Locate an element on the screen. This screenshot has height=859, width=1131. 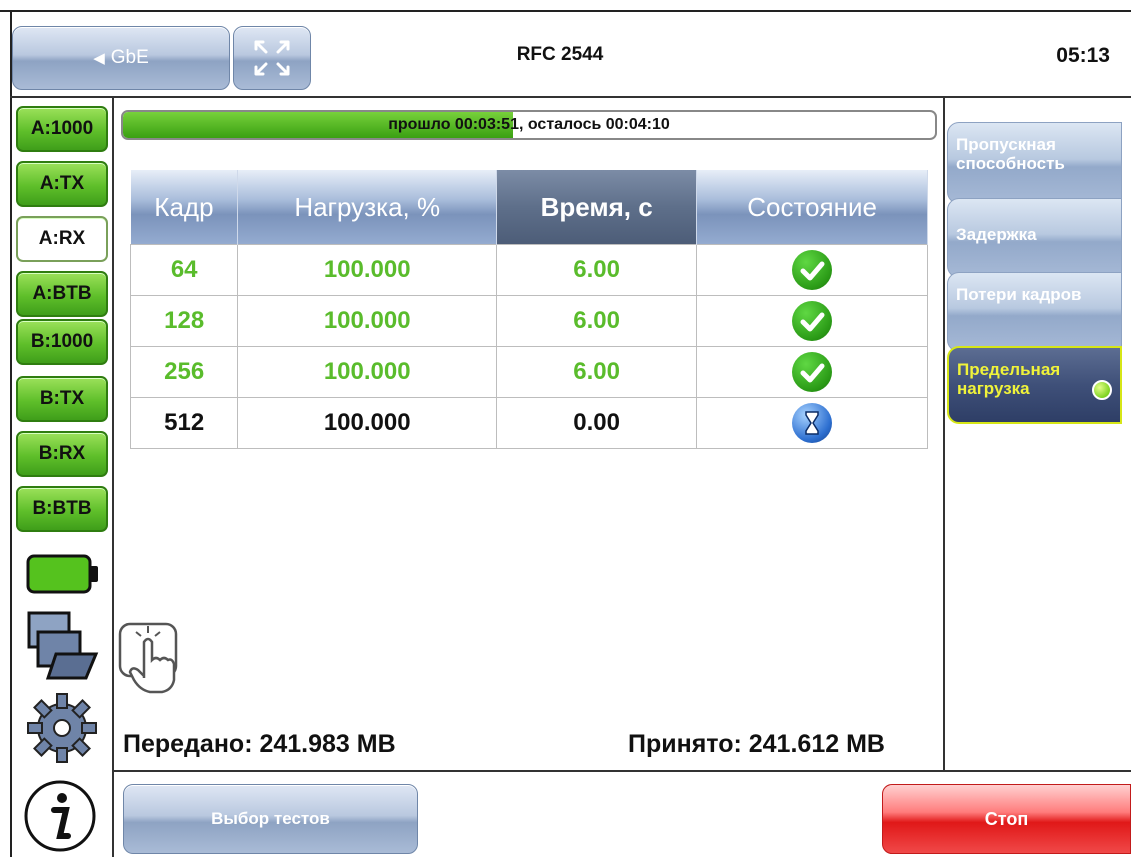
column-header-state: Состояние is located at coordinates (812, 207).